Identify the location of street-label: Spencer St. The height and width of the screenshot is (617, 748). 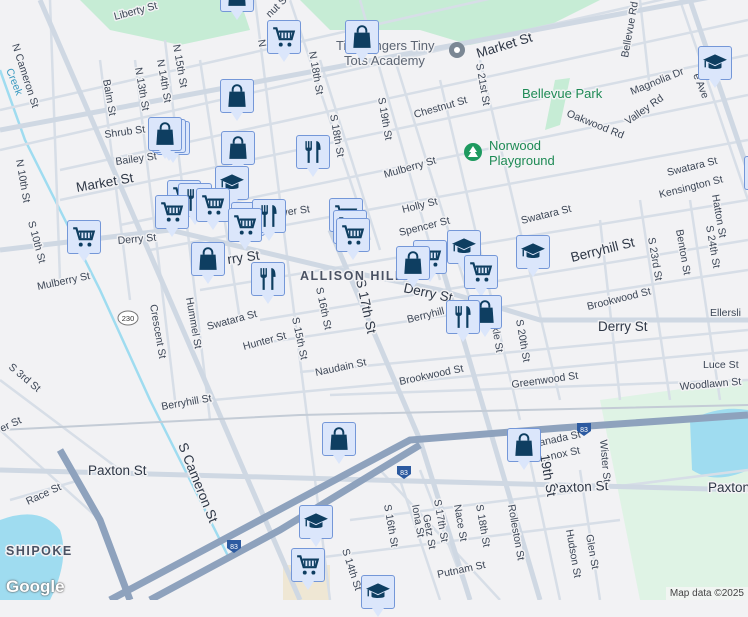
(424, 227).